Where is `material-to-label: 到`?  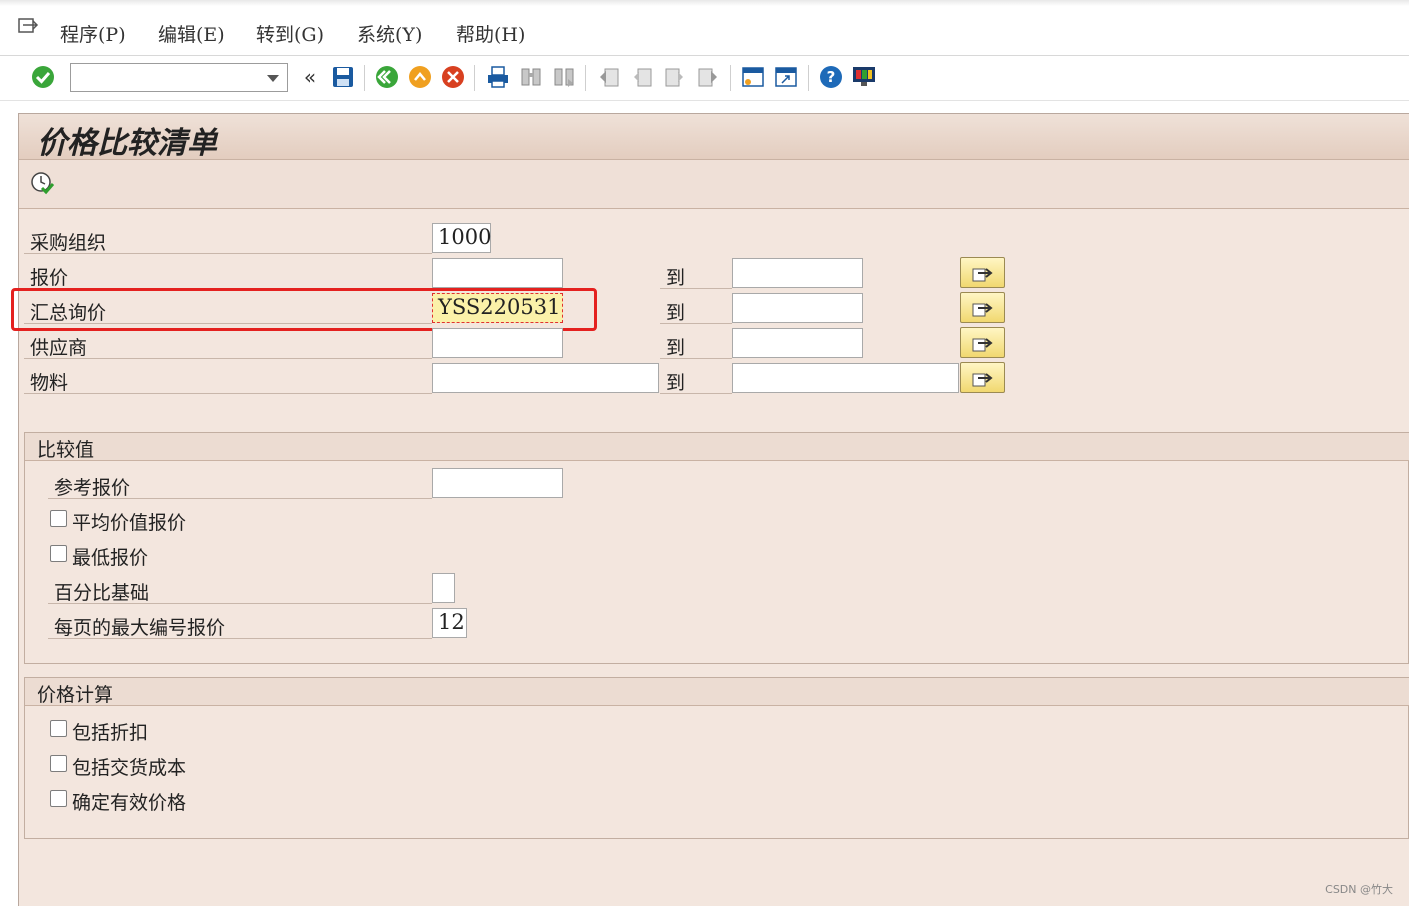 material-to-label: 到 is located at coordinates (676, 383).